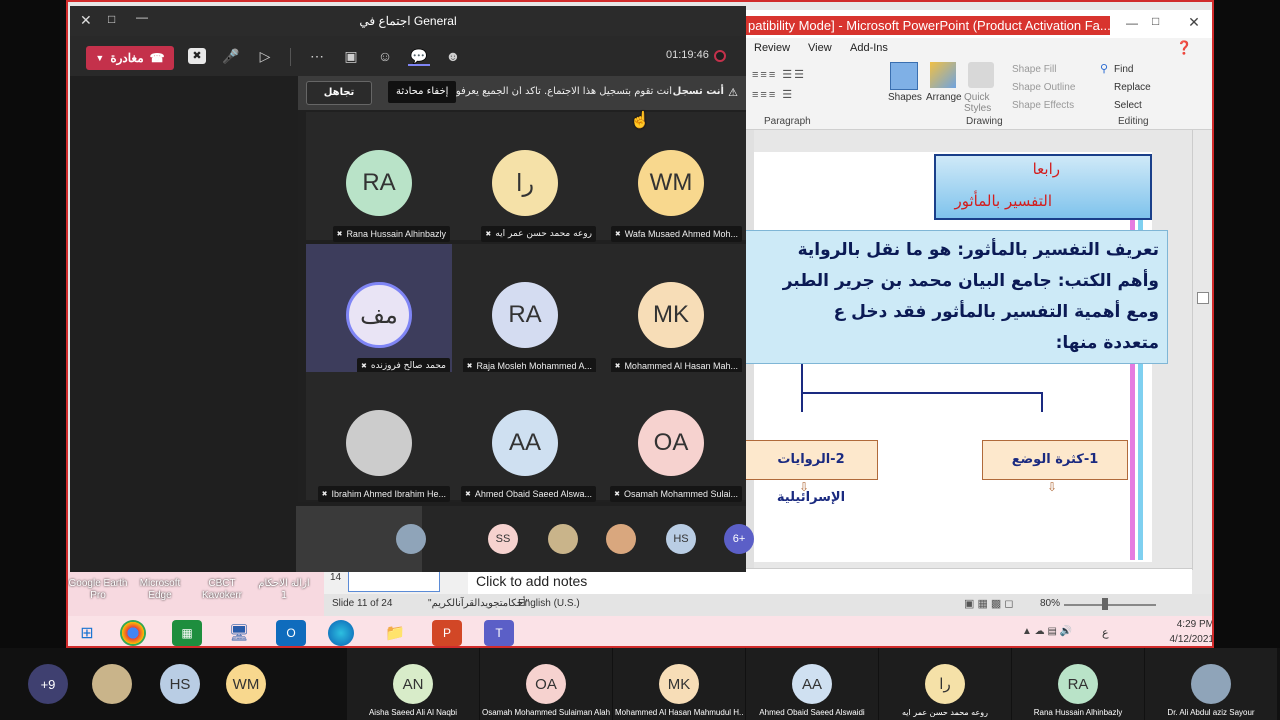  Describe the element at coordinates (419, 56) in the screenshot. I see `chat-icon: 💬` at that location.